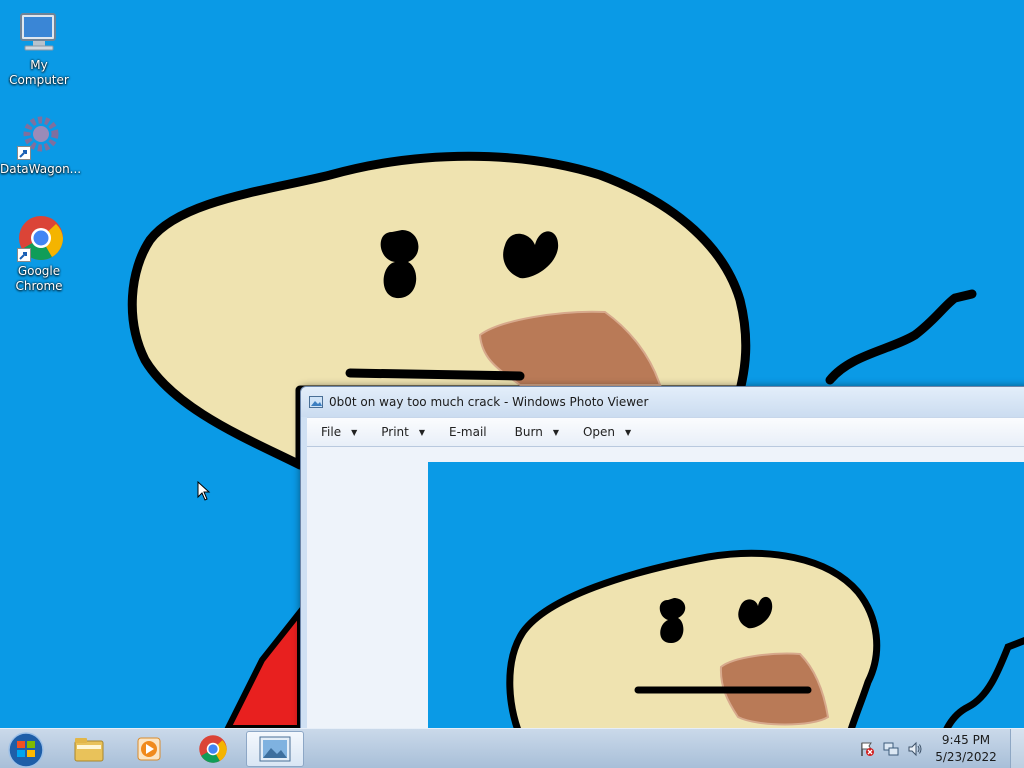 The height and width of the screenshot is (768, 1024). I want to click on desktop-icon-google-chrome: Google Chrome, so click(39, 254).